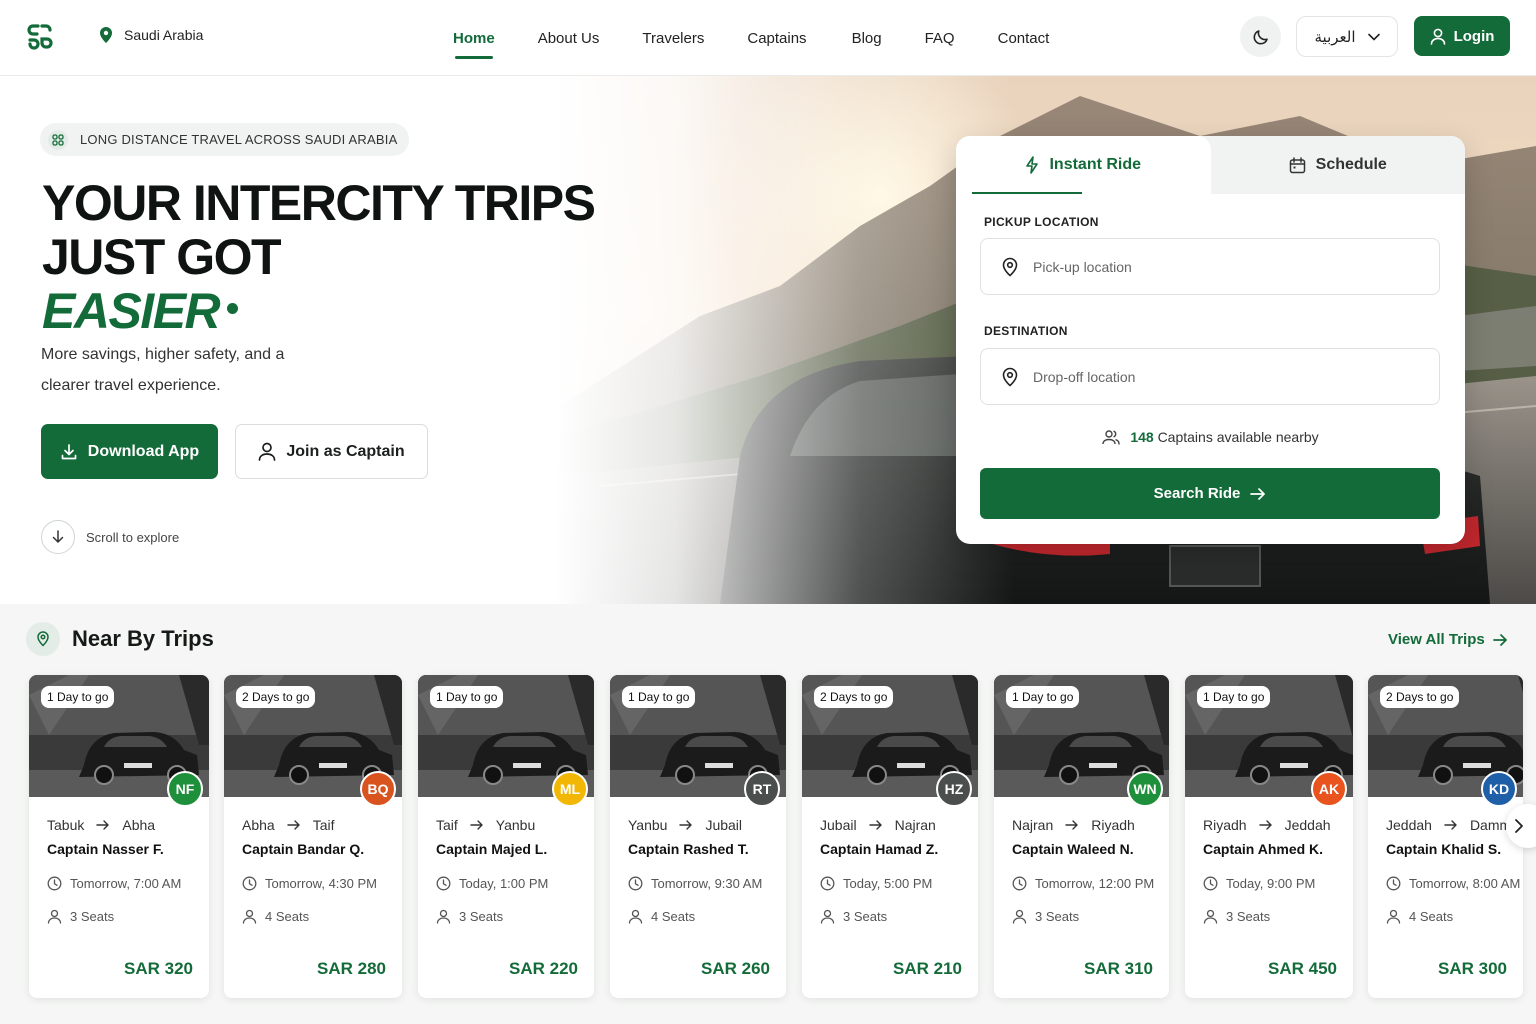 The width and height of the screenshot is (1536, 1024). What do you see at coordinates (162, 257) in the screenshot?
I see `hero-title-line2: JUST GOT` at bounding box center [162, 257].